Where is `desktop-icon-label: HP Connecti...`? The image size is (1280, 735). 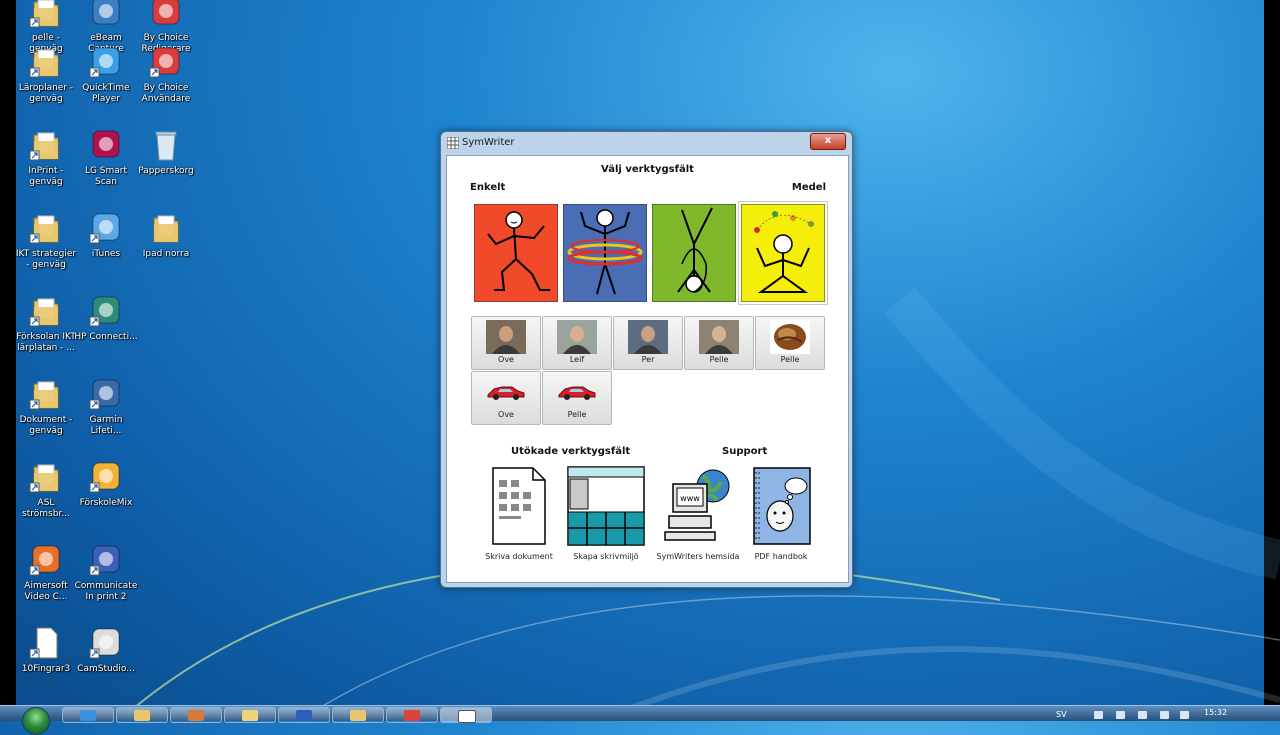 desktop-icon-label: HP Connecti... is located at coordinates (106, 337).